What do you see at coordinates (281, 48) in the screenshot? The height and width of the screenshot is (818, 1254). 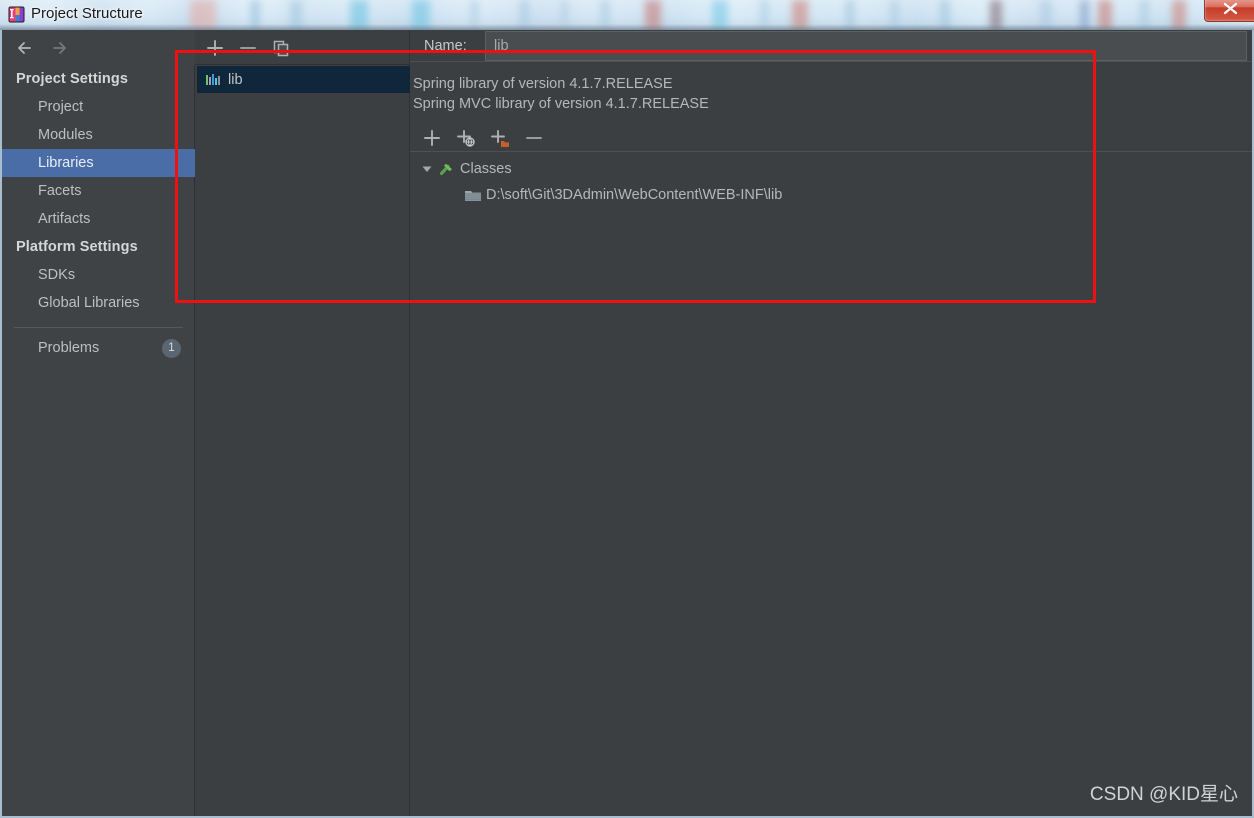 I see `copy-library-button` at bounding box center [281, 48].